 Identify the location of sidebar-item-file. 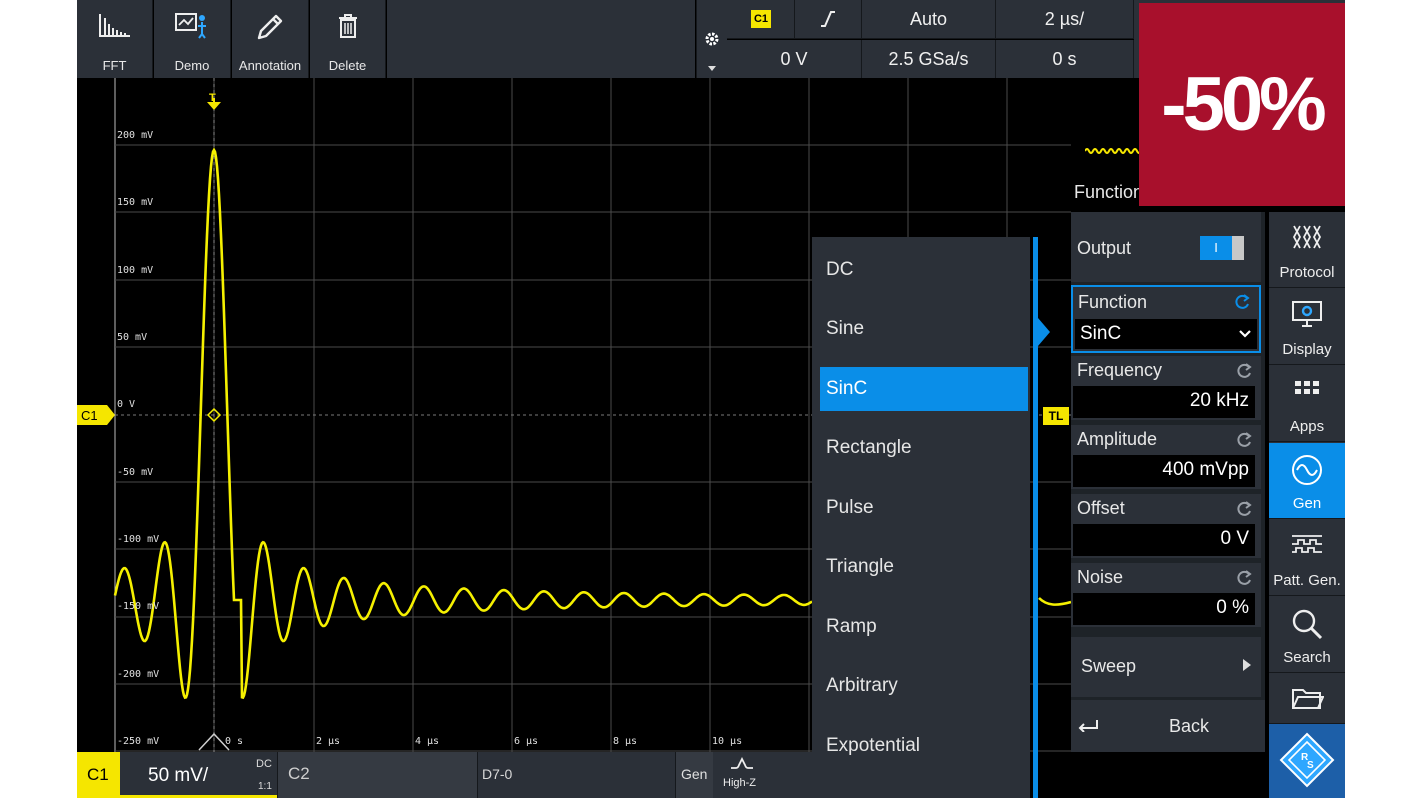
(1307, 699).